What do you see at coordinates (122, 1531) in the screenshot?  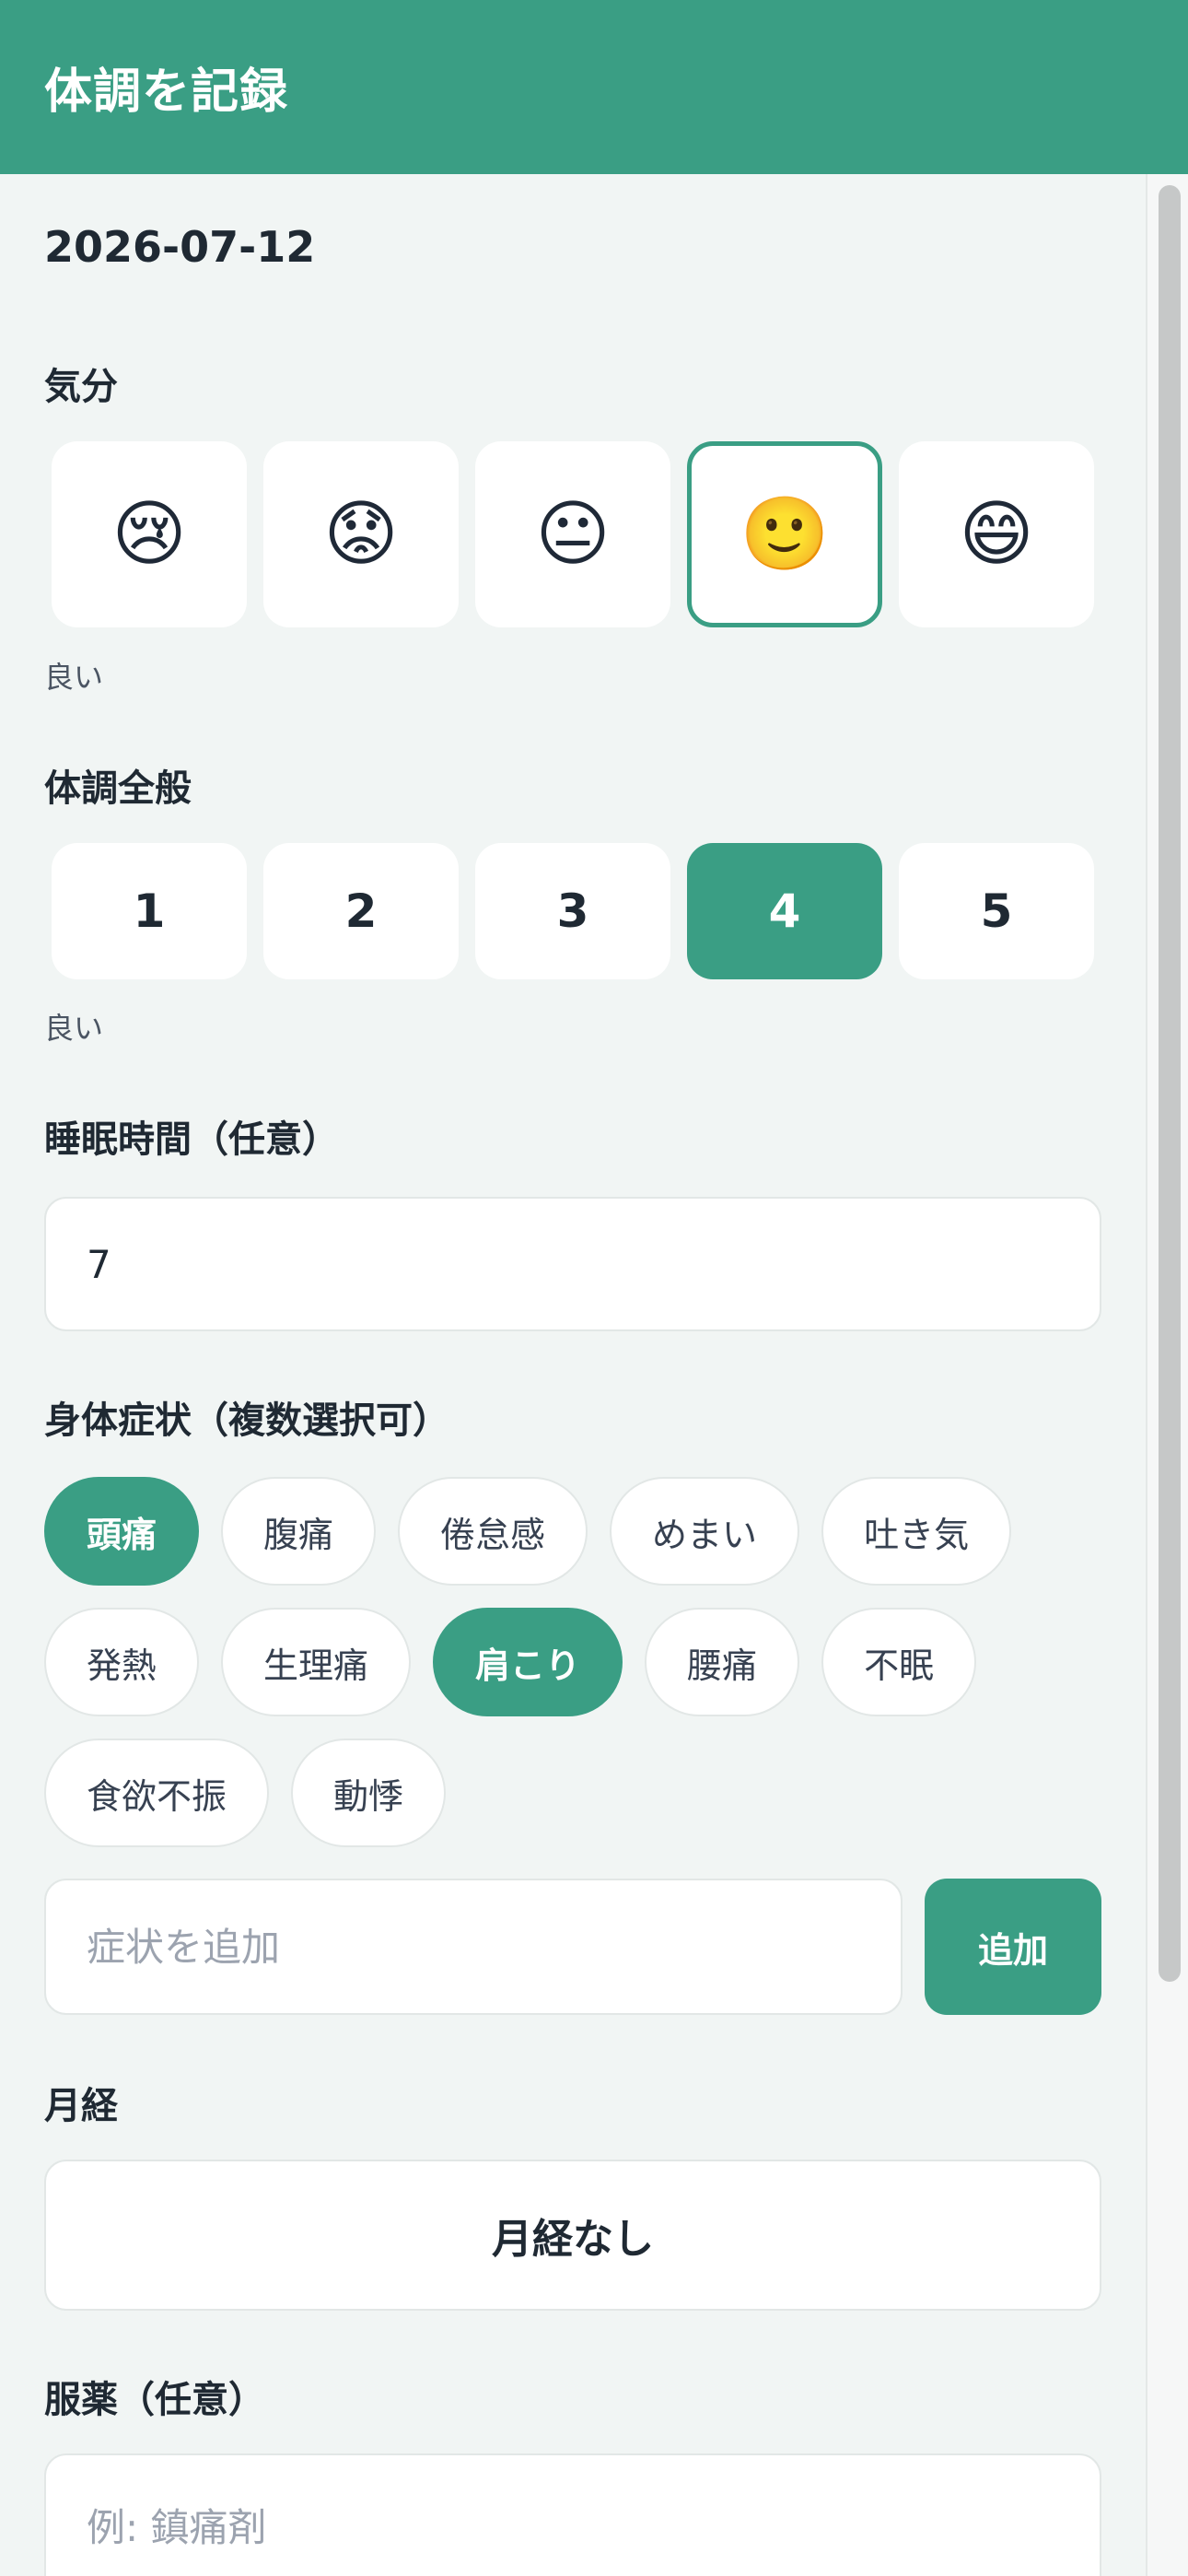 I see `symptom-chip-headache: 頭痛` at bounding box center [122, 1531].